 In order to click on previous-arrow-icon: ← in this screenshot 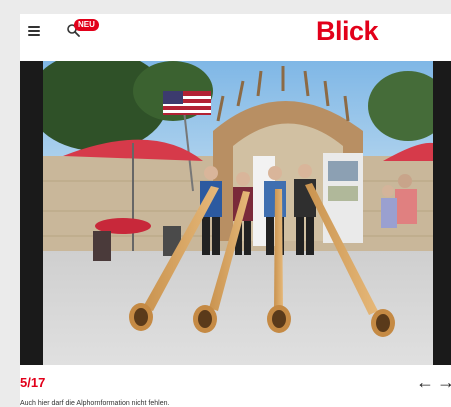, I will do `click(425, 382)`.